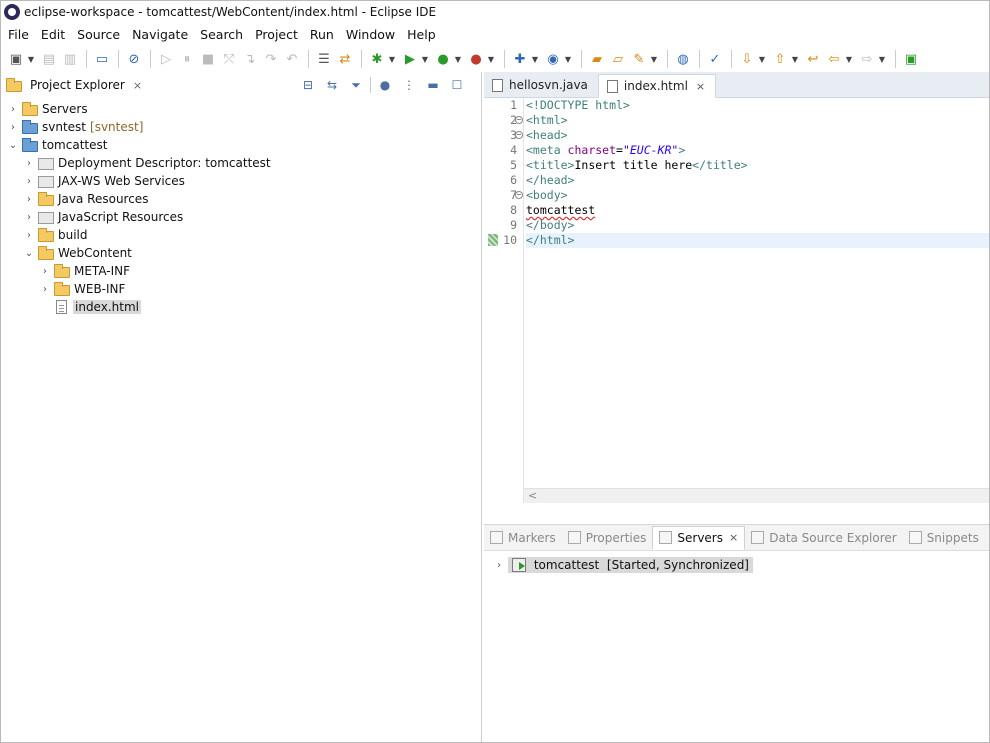 This screenshot has width=990, height=743. I want to click on external-tools-dropdown-icon: ▼, so click(491, 59).